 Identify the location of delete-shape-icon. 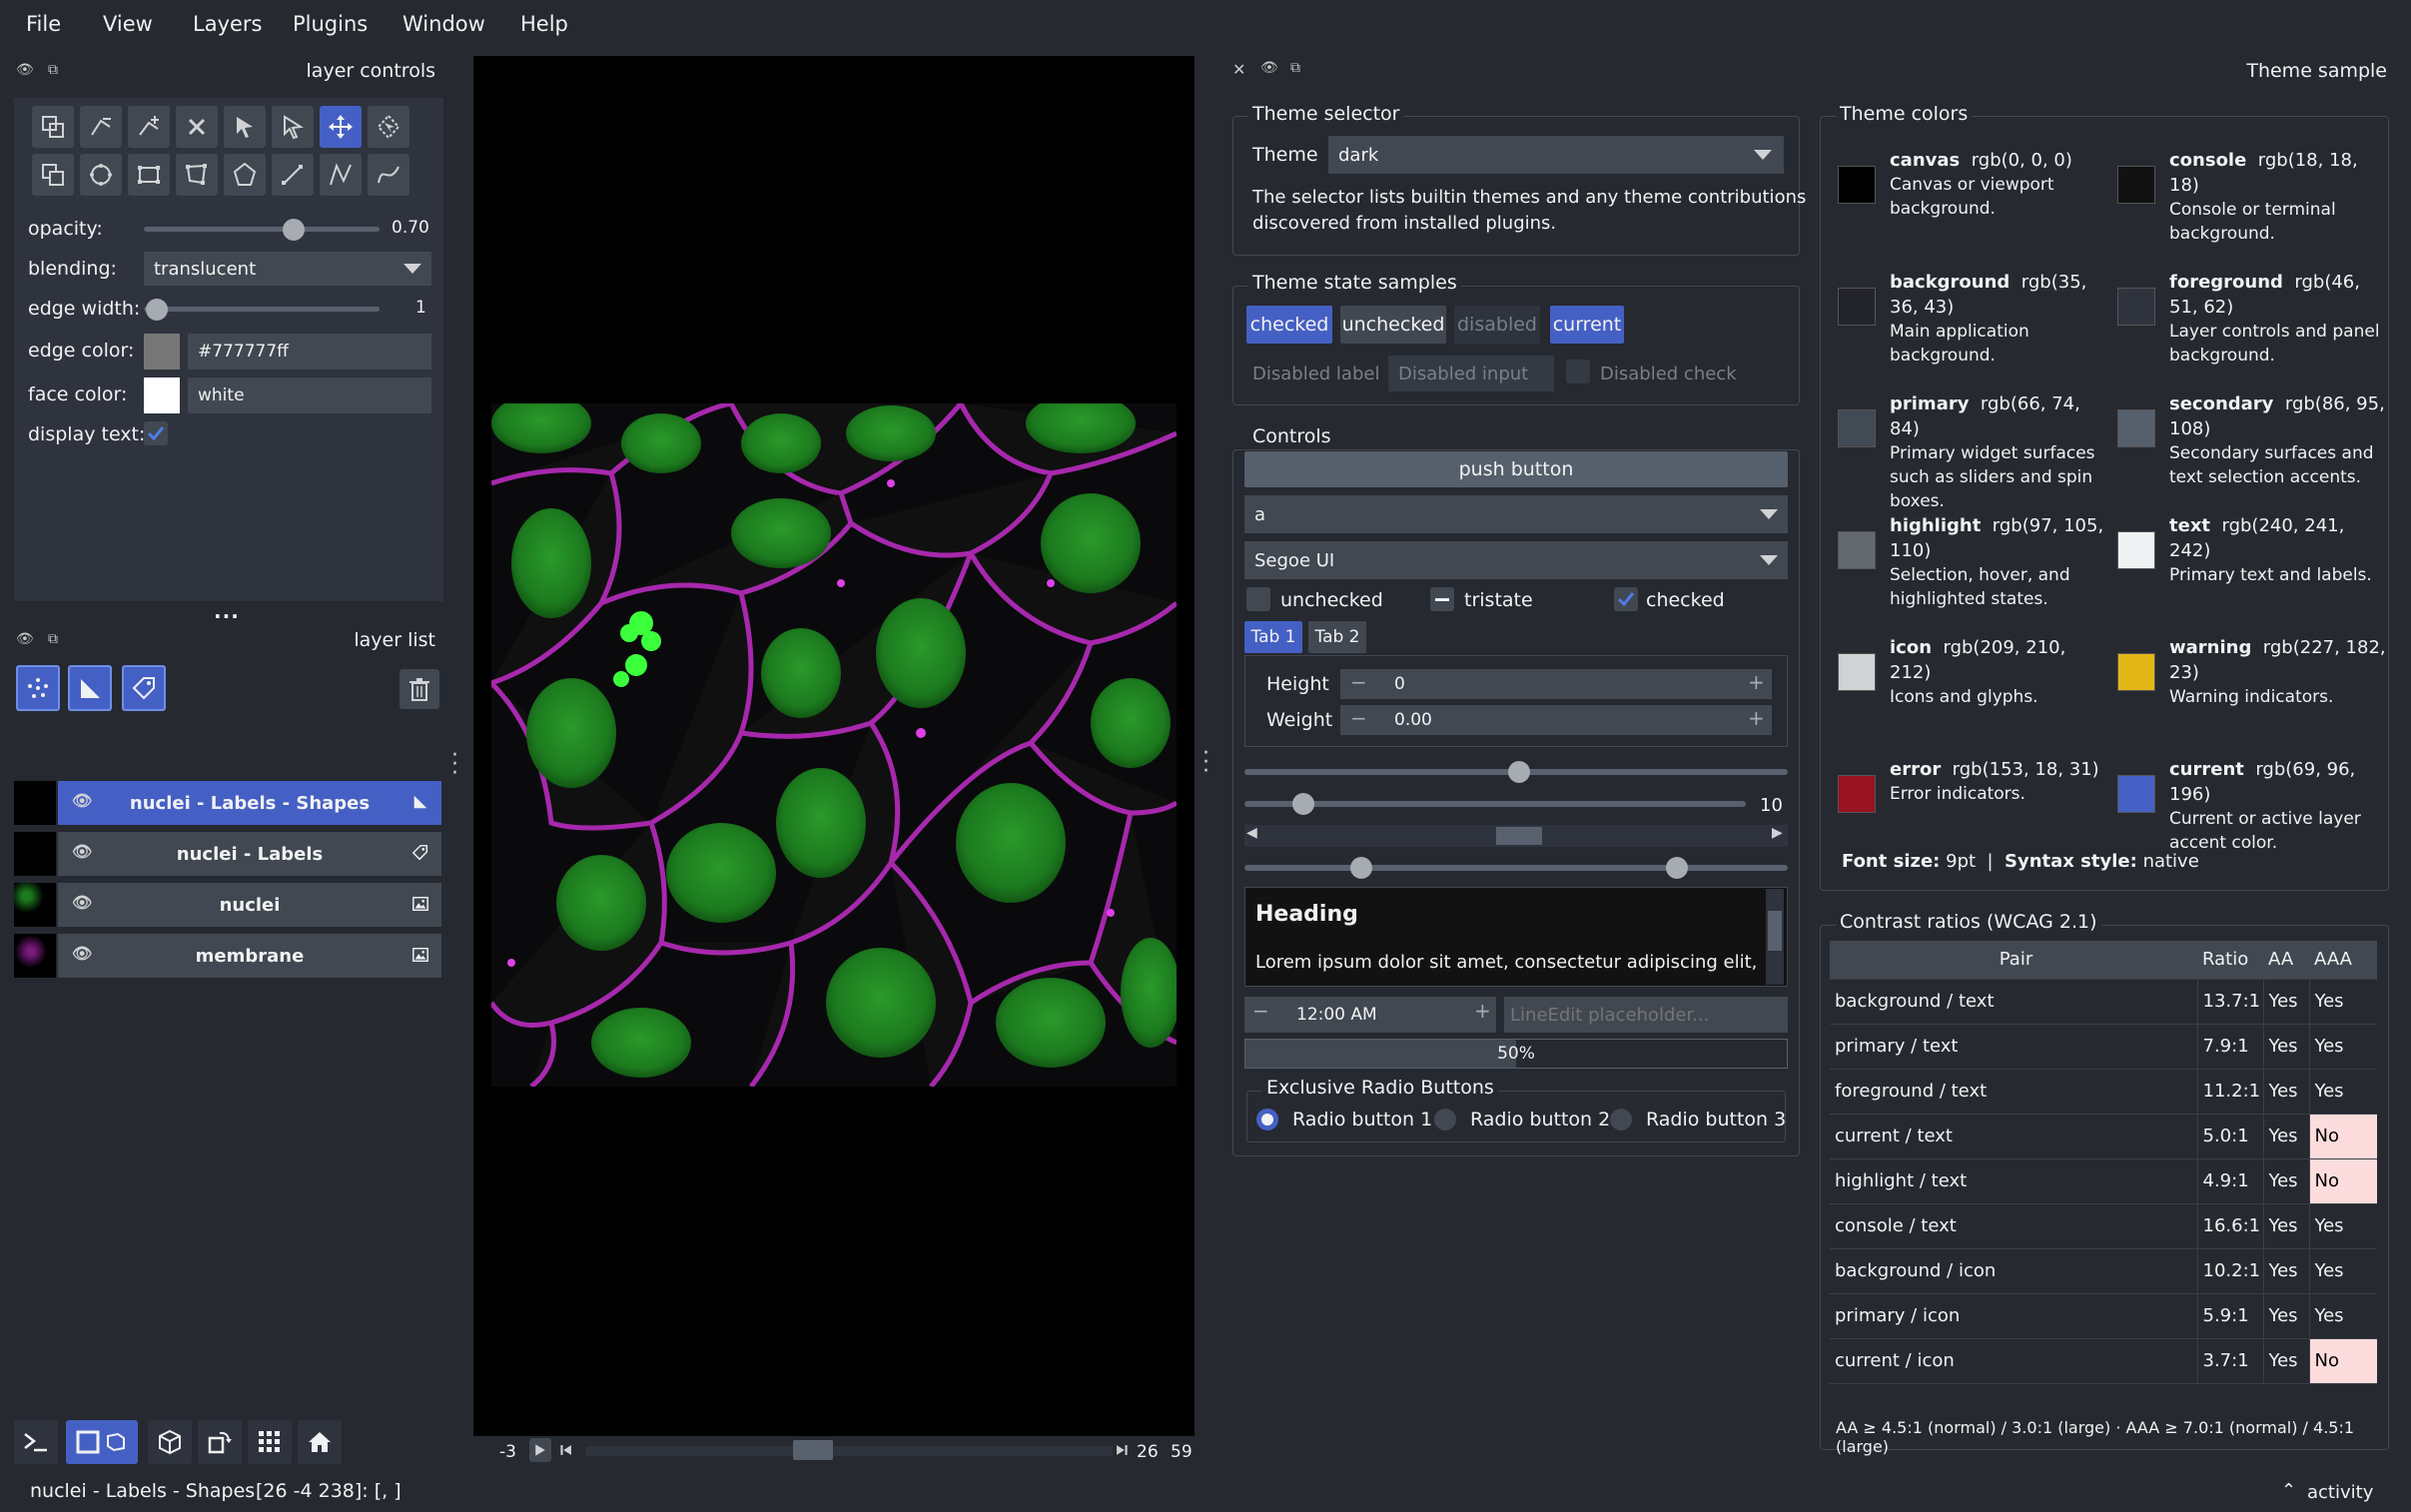
(197, 127).